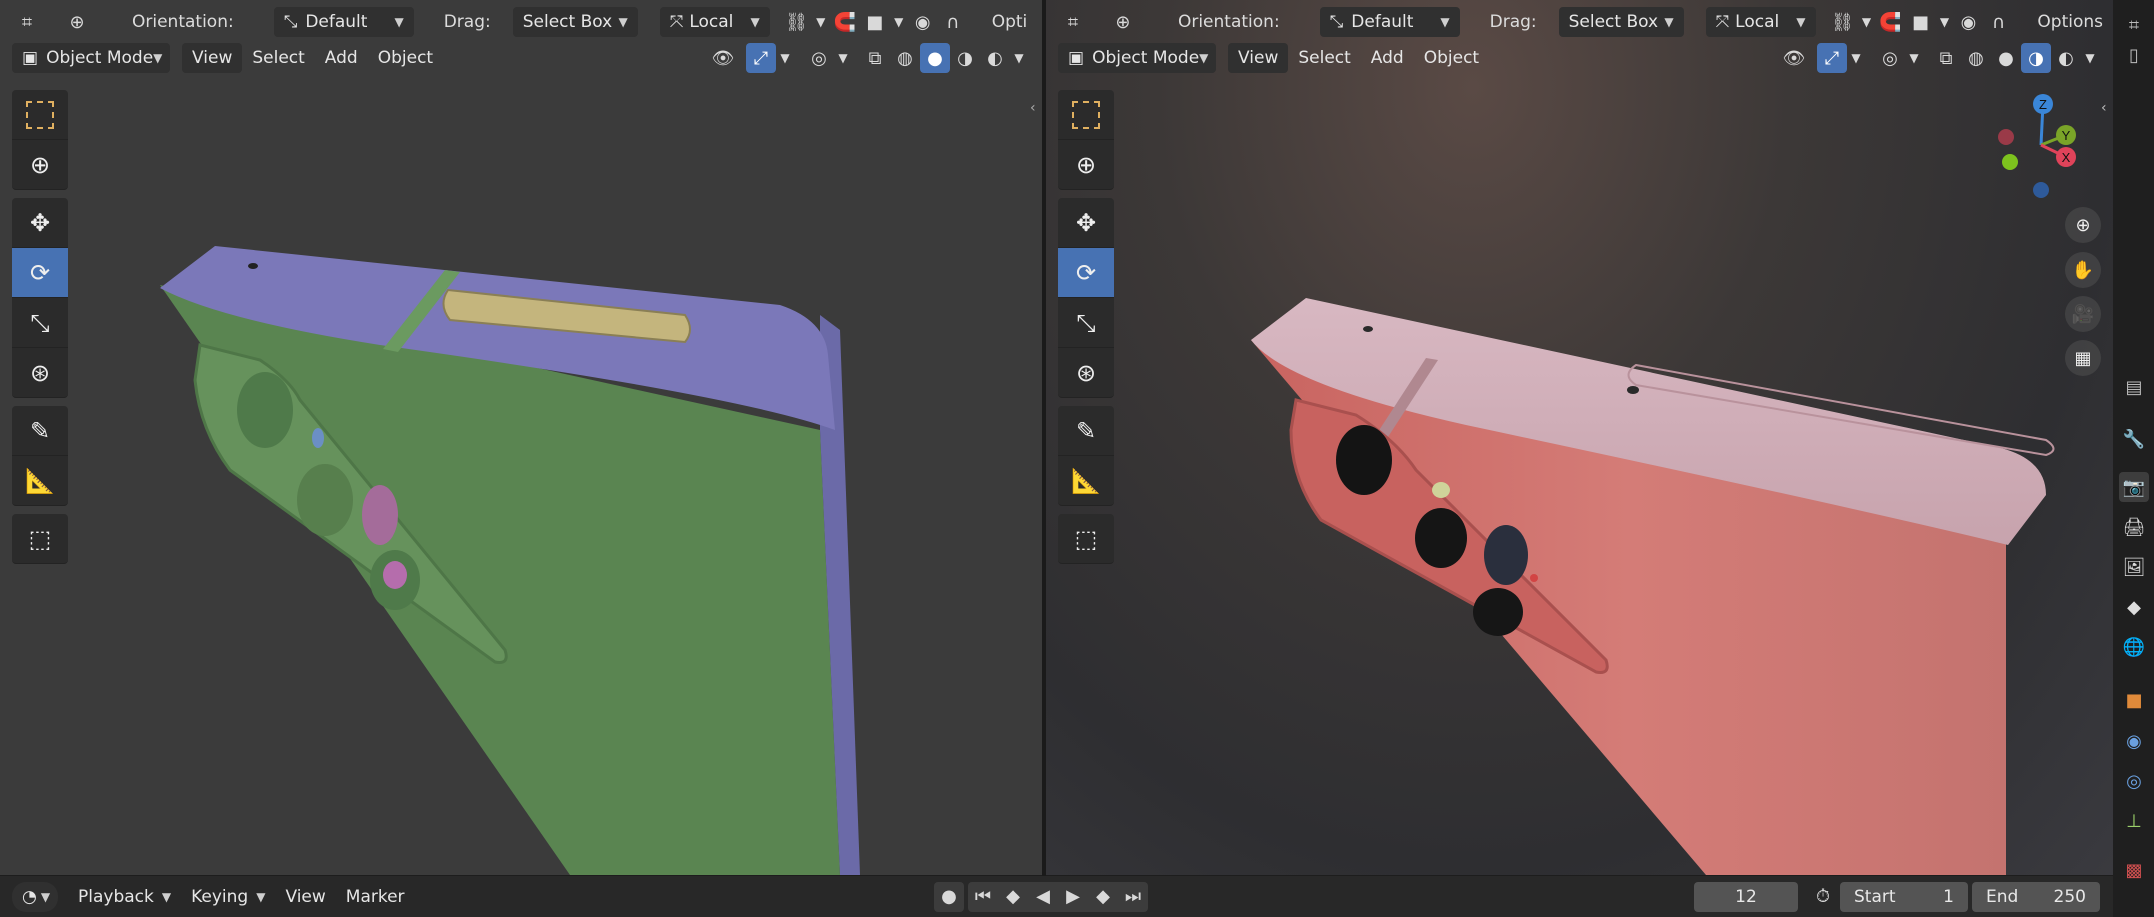 Image resolution: width=2154 pixels, height=917 pixels. Describe the element at coordinates (2010, 162) in the screenshot. I see `gizmo-neg-y` at that location.